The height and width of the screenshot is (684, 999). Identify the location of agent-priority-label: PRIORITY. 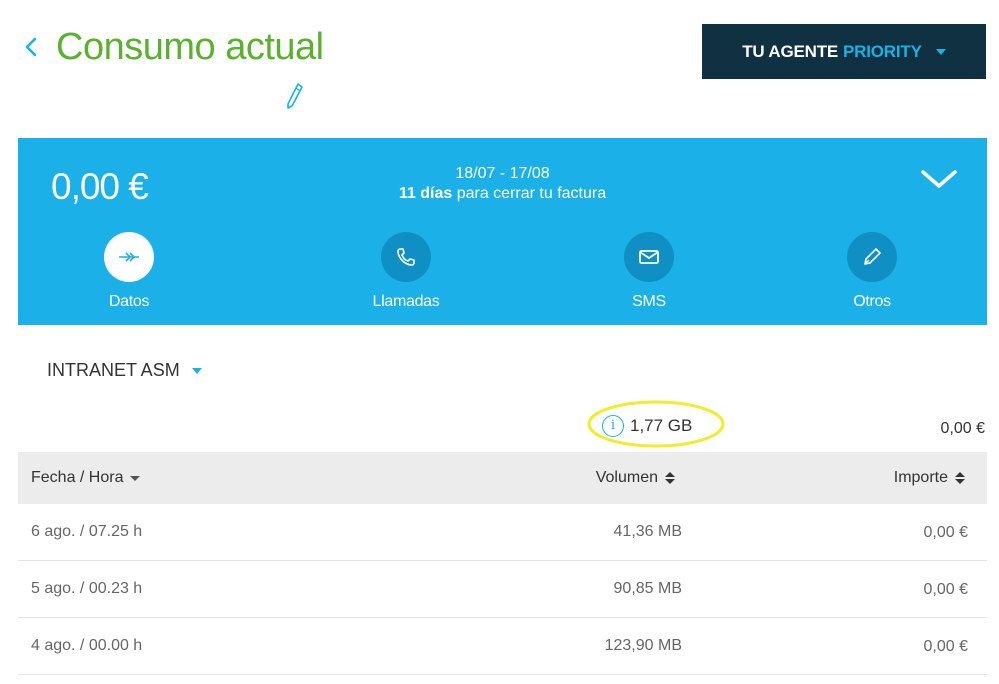
(882, 51).